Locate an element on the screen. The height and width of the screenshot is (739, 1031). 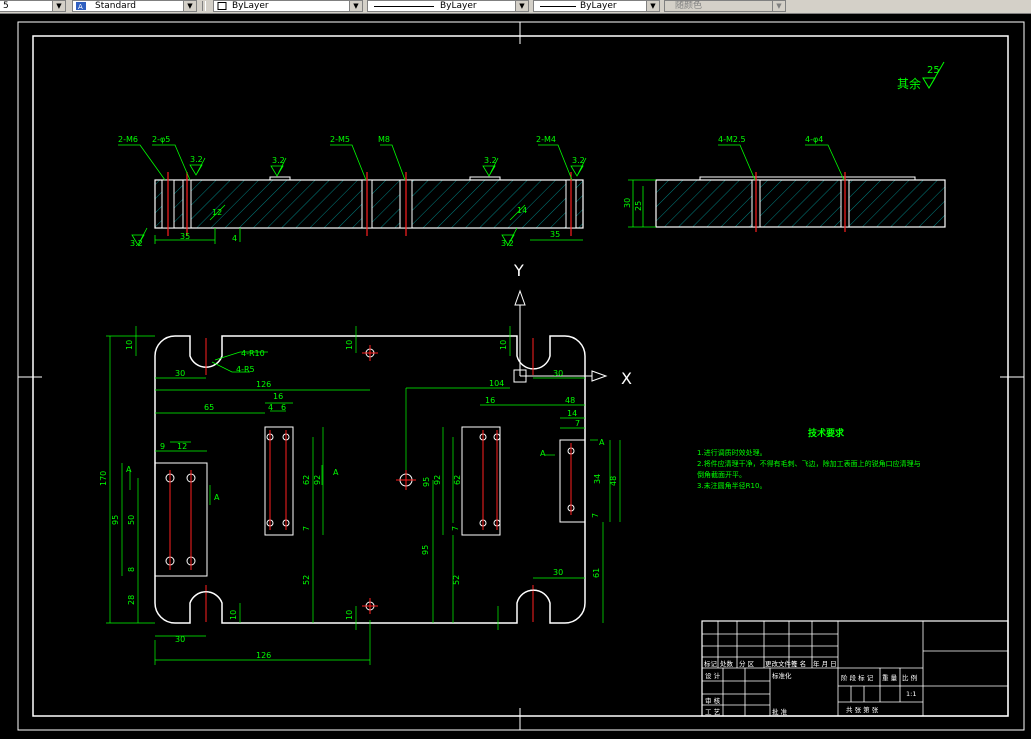
linetype-value: ByLayer is located at coordinates (458, 6).